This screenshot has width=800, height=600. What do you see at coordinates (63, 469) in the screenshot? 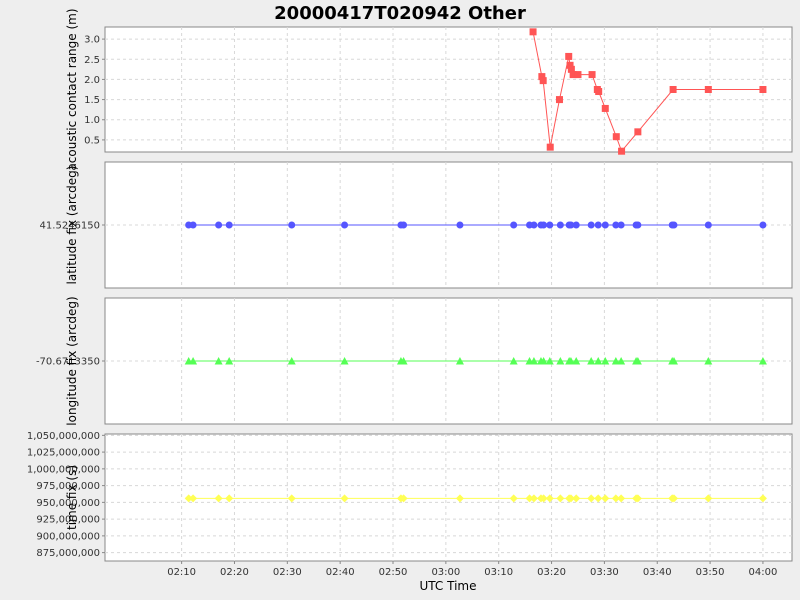
I see `y-tick-label: 1,000,000,000` at bounding box center [63, 469].